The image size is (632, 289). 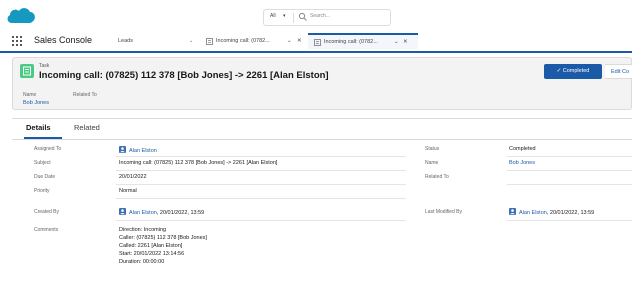 I want to click on search-icon, so click(x=302, y=16).